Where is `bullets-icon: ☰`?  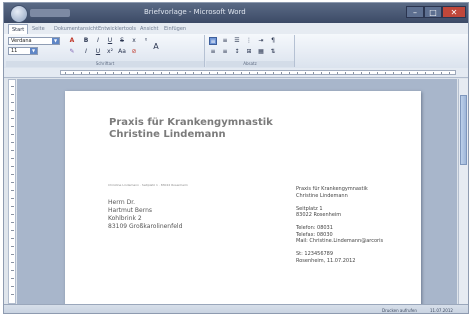 bullets-icon: ☰ is located at coordinates (237, 41).